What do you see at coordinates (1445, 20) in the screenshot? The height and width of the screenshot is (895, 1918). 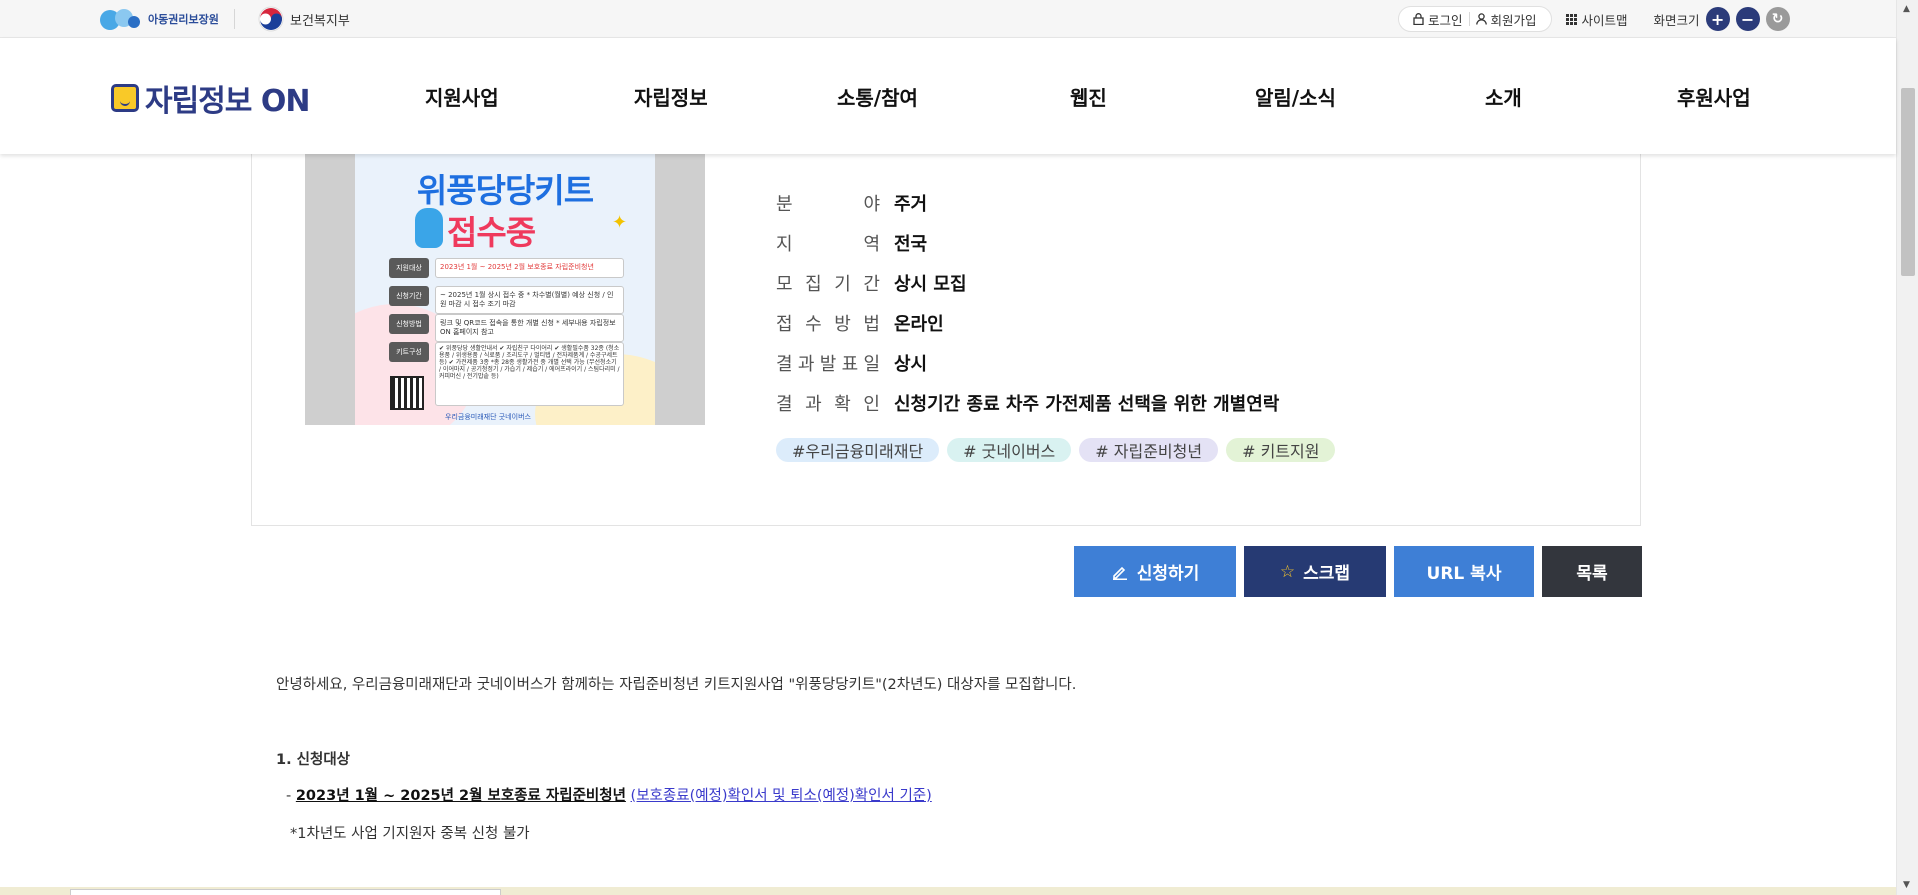 I see `login-label: 로그인` at bounding box center [1445, 20].